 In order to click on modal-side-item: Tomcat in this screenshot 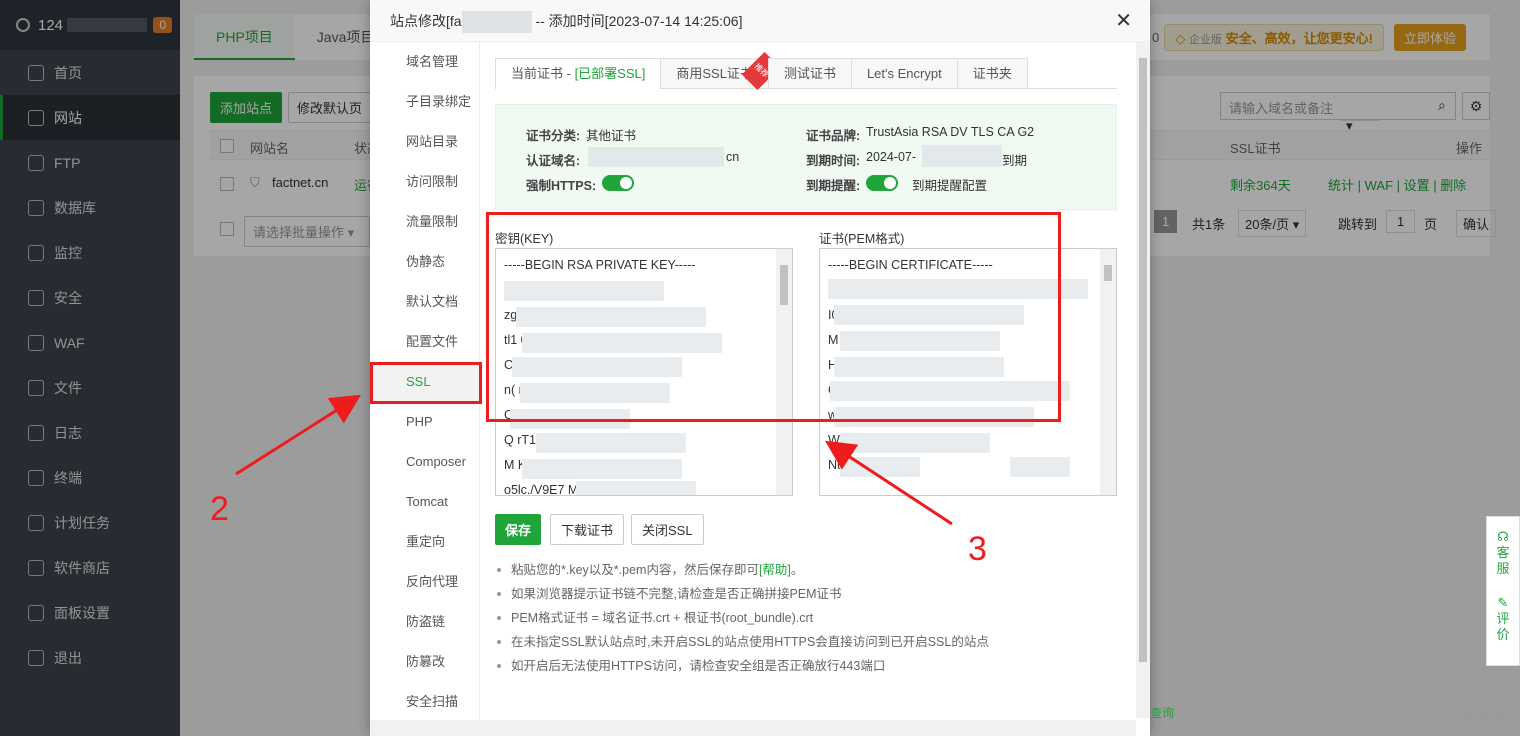, I will do `click(424, 502)`.